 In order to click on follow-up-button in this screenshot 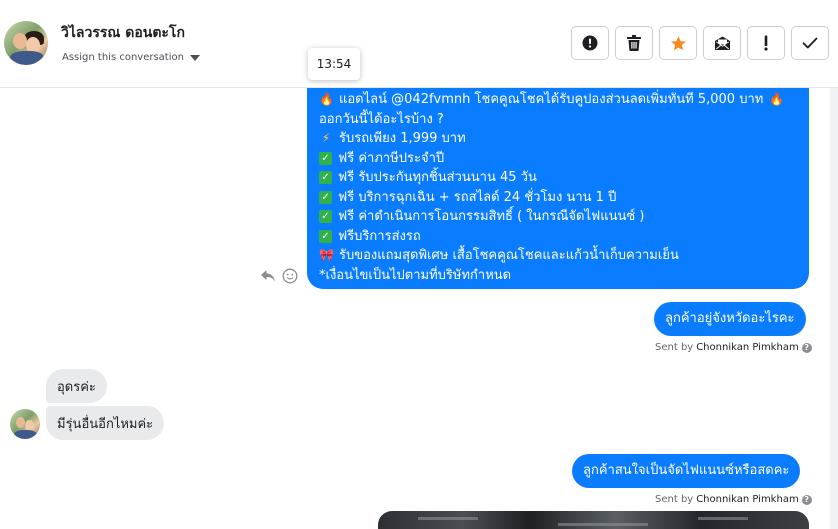, I will do `click(766, 43)`.